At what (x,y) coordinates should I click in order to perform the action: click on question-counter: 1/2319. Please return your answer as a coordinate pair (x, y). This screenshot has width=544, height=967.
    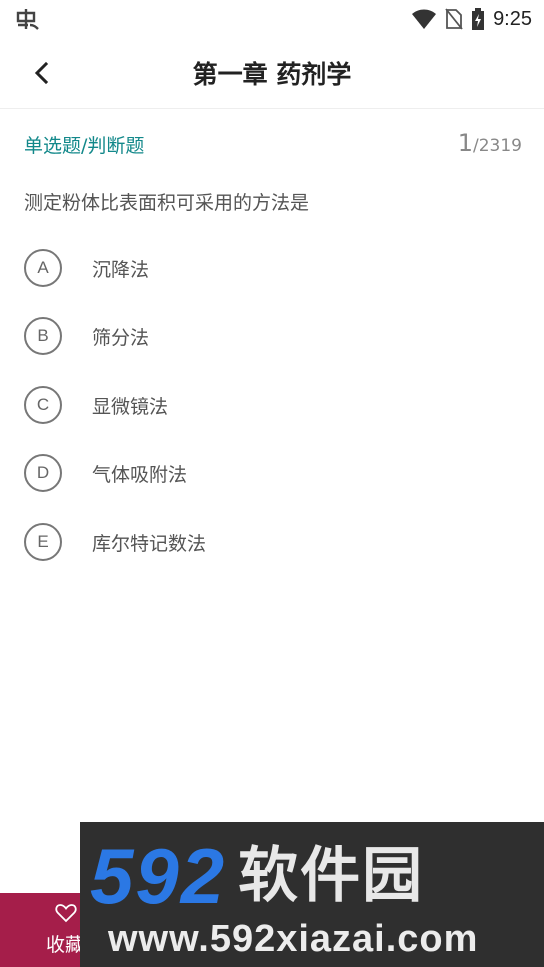
    Looking at the image, I should click on (490, 143).